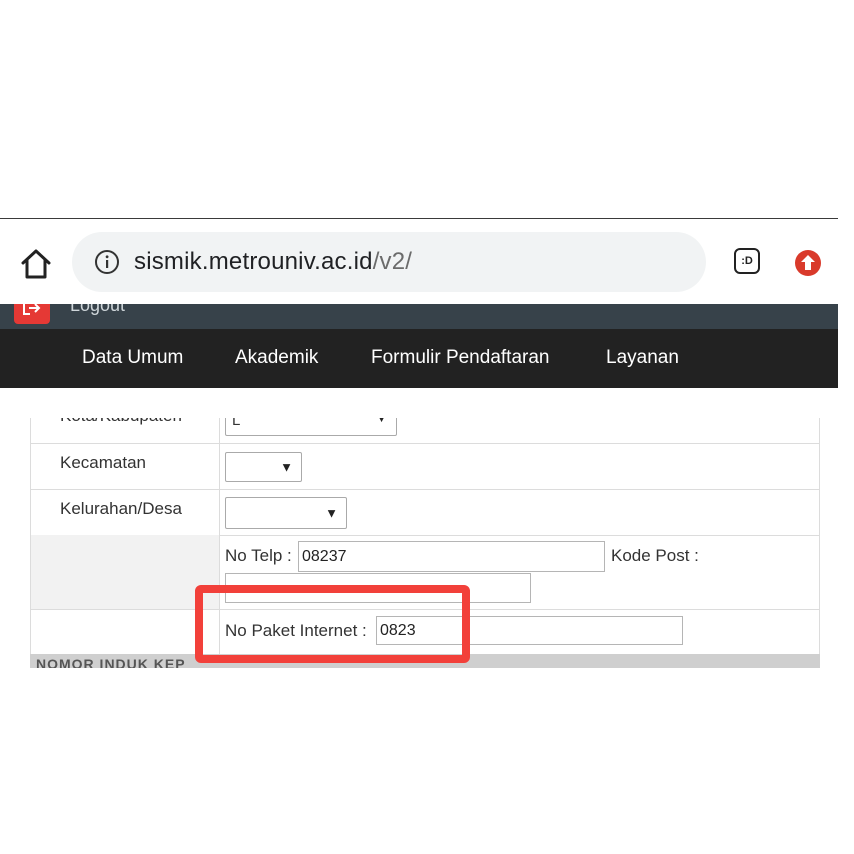 The width and height of the screenshot is (854, 854). I want to click on top-divider, so click(419, 218).